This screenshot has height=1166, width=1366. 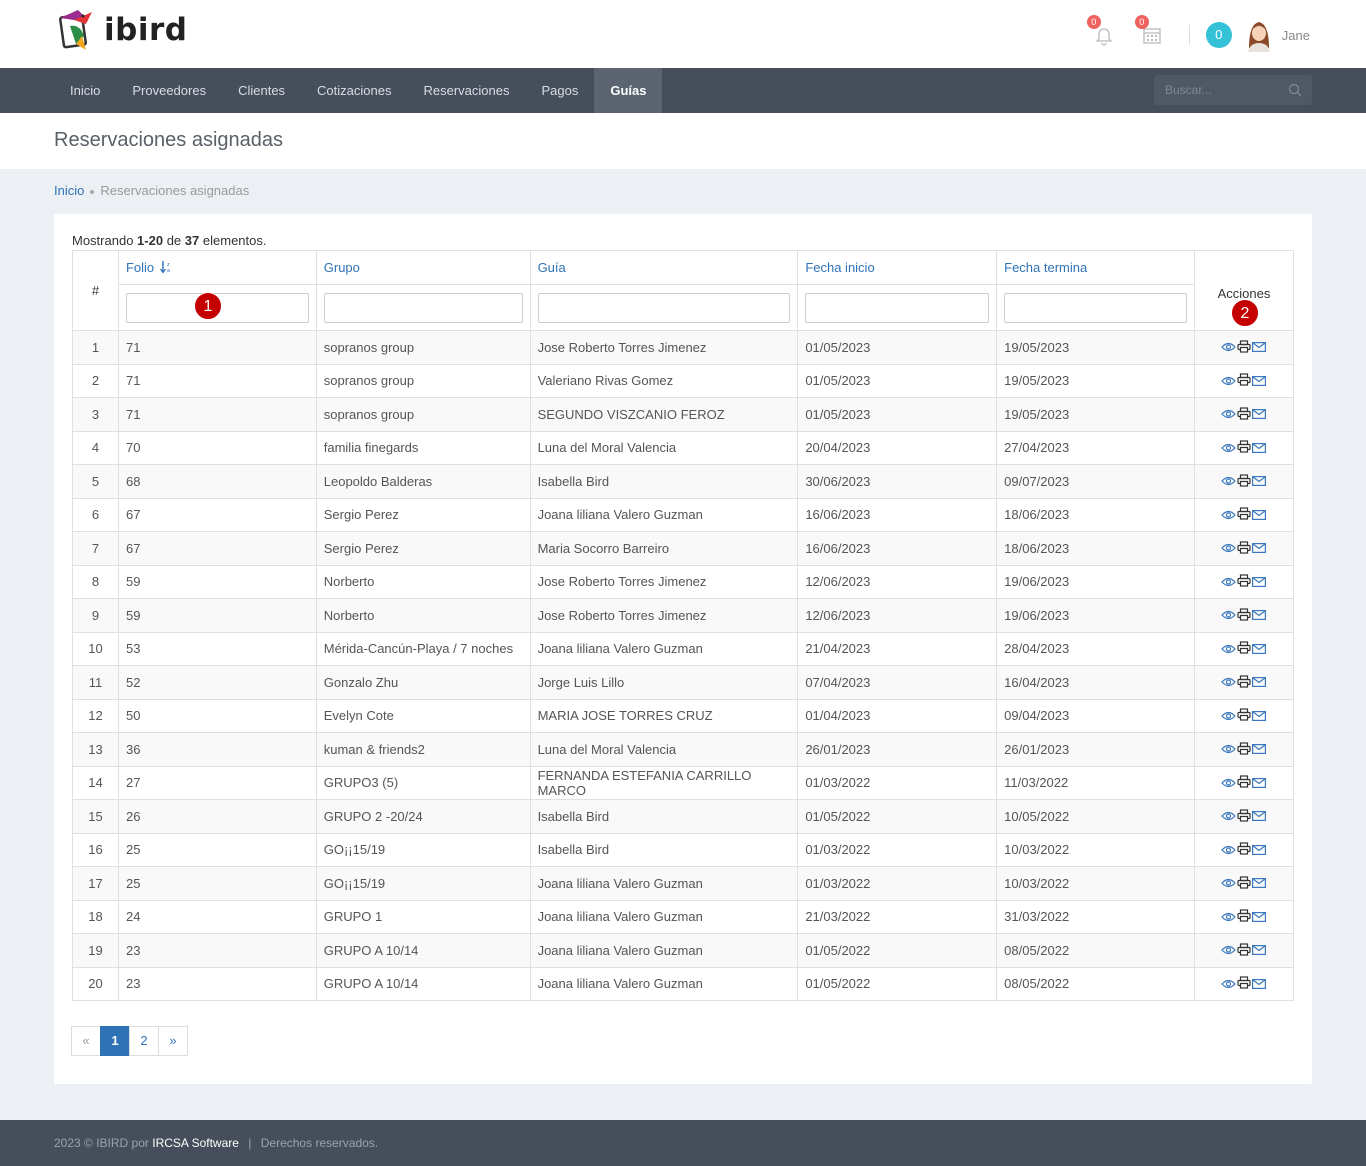 What do you see at coordinates (1148, 30) in the screenshot?
I see `calendar-button: 0` at bounding box center [1148, 30].